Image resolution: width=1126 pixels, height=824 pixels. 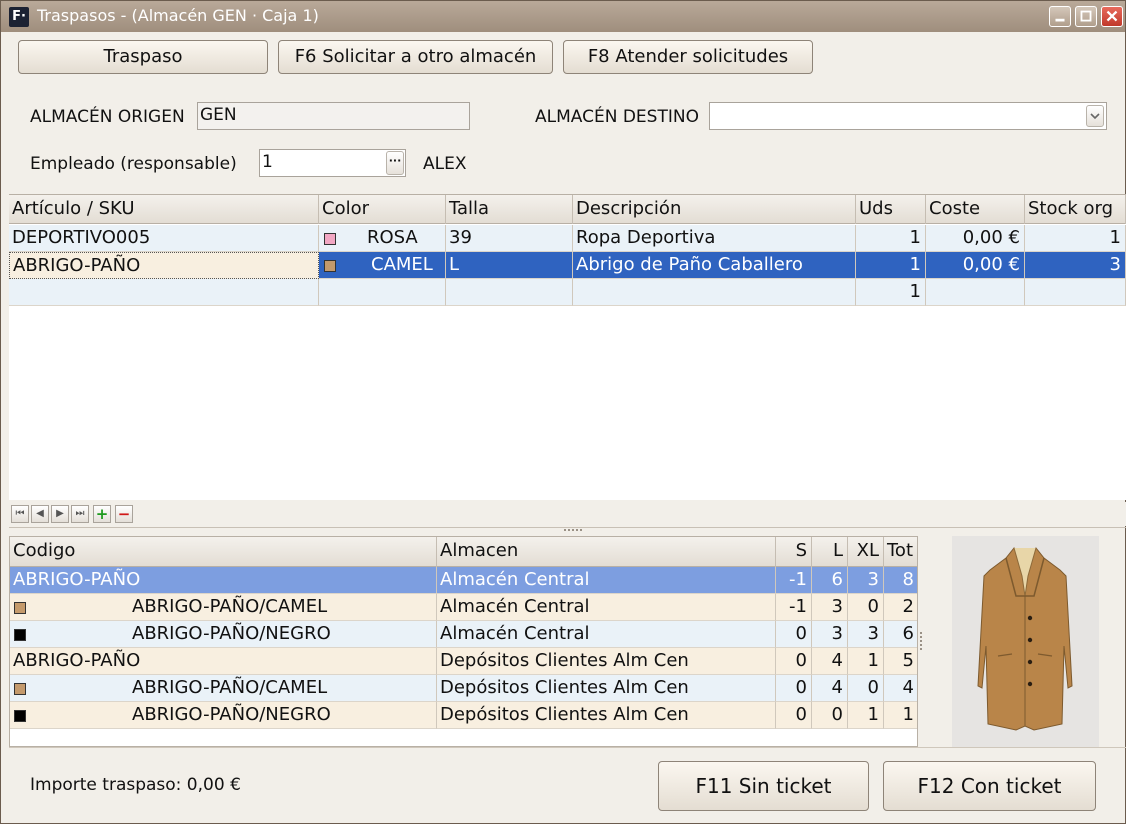 I want to click on cell-talla: 39, so click(x=509, y=238).